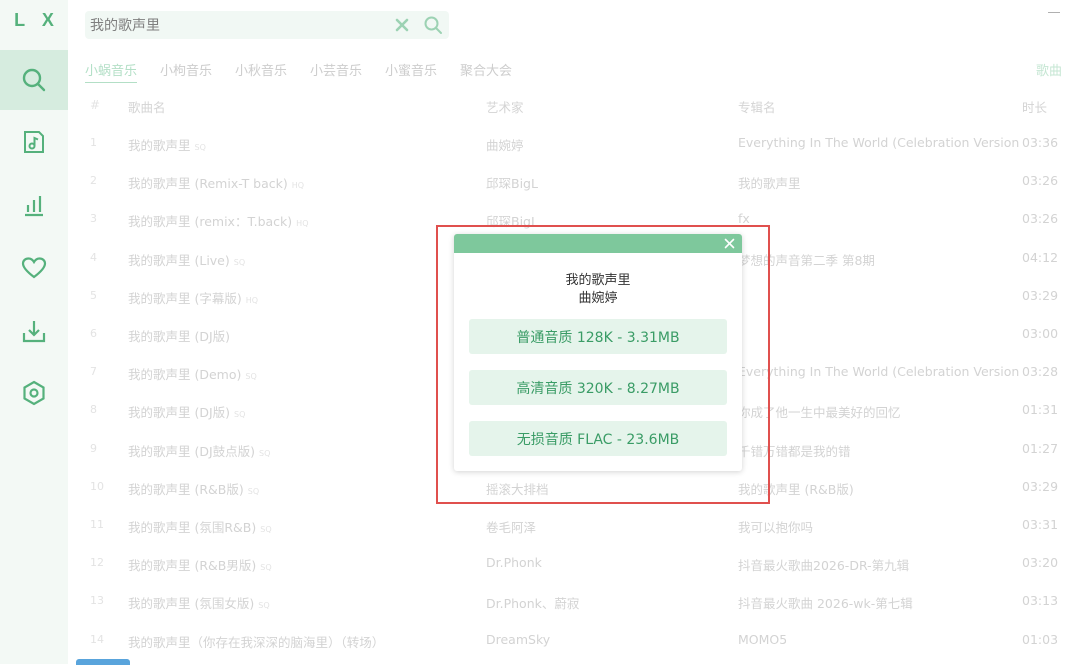  What do you see at coordinates (37, 20) in the screenshot?
I see `app-logo: L X` at bounding box center [37, 20].